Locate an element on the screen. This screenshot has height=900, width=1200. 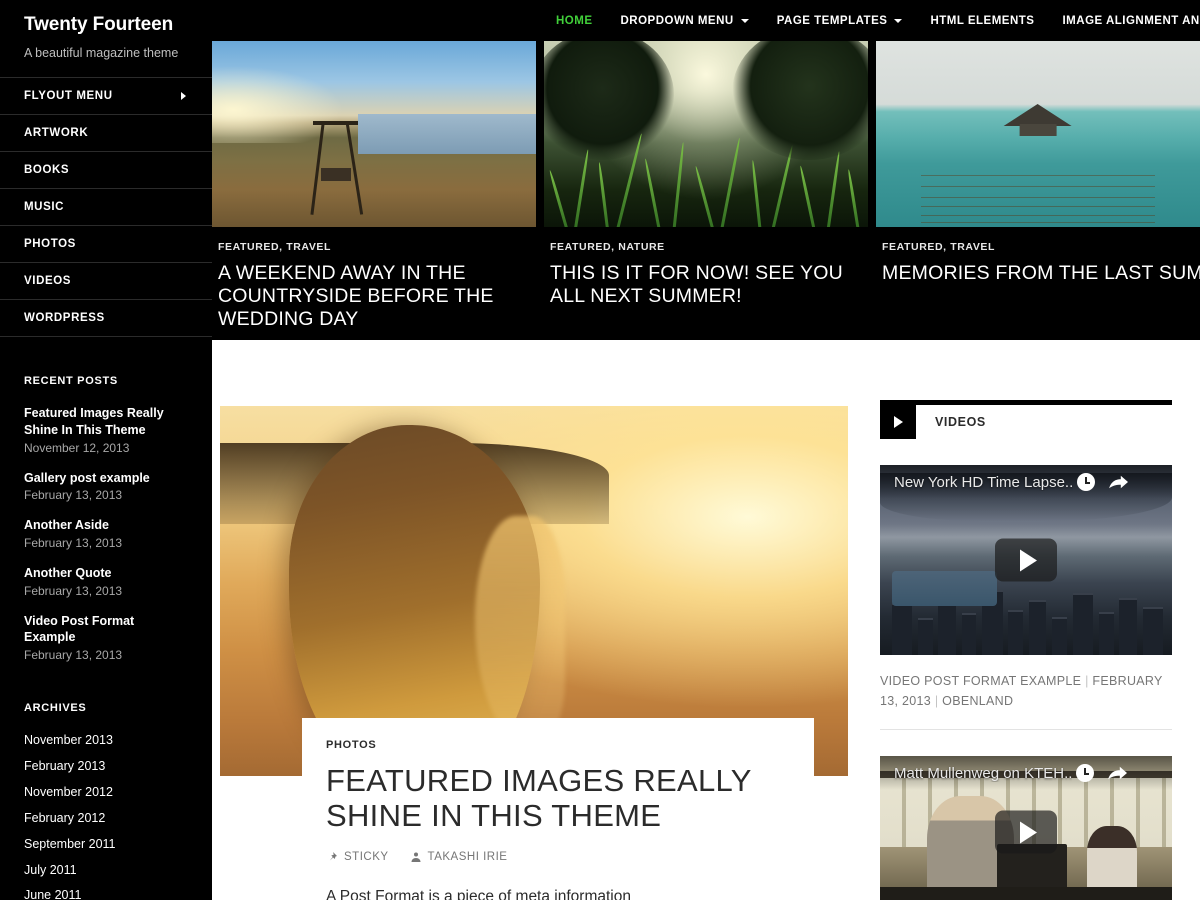
tab-page-templates: PAGE TEMPLATES is located at coordinates (840, 20).